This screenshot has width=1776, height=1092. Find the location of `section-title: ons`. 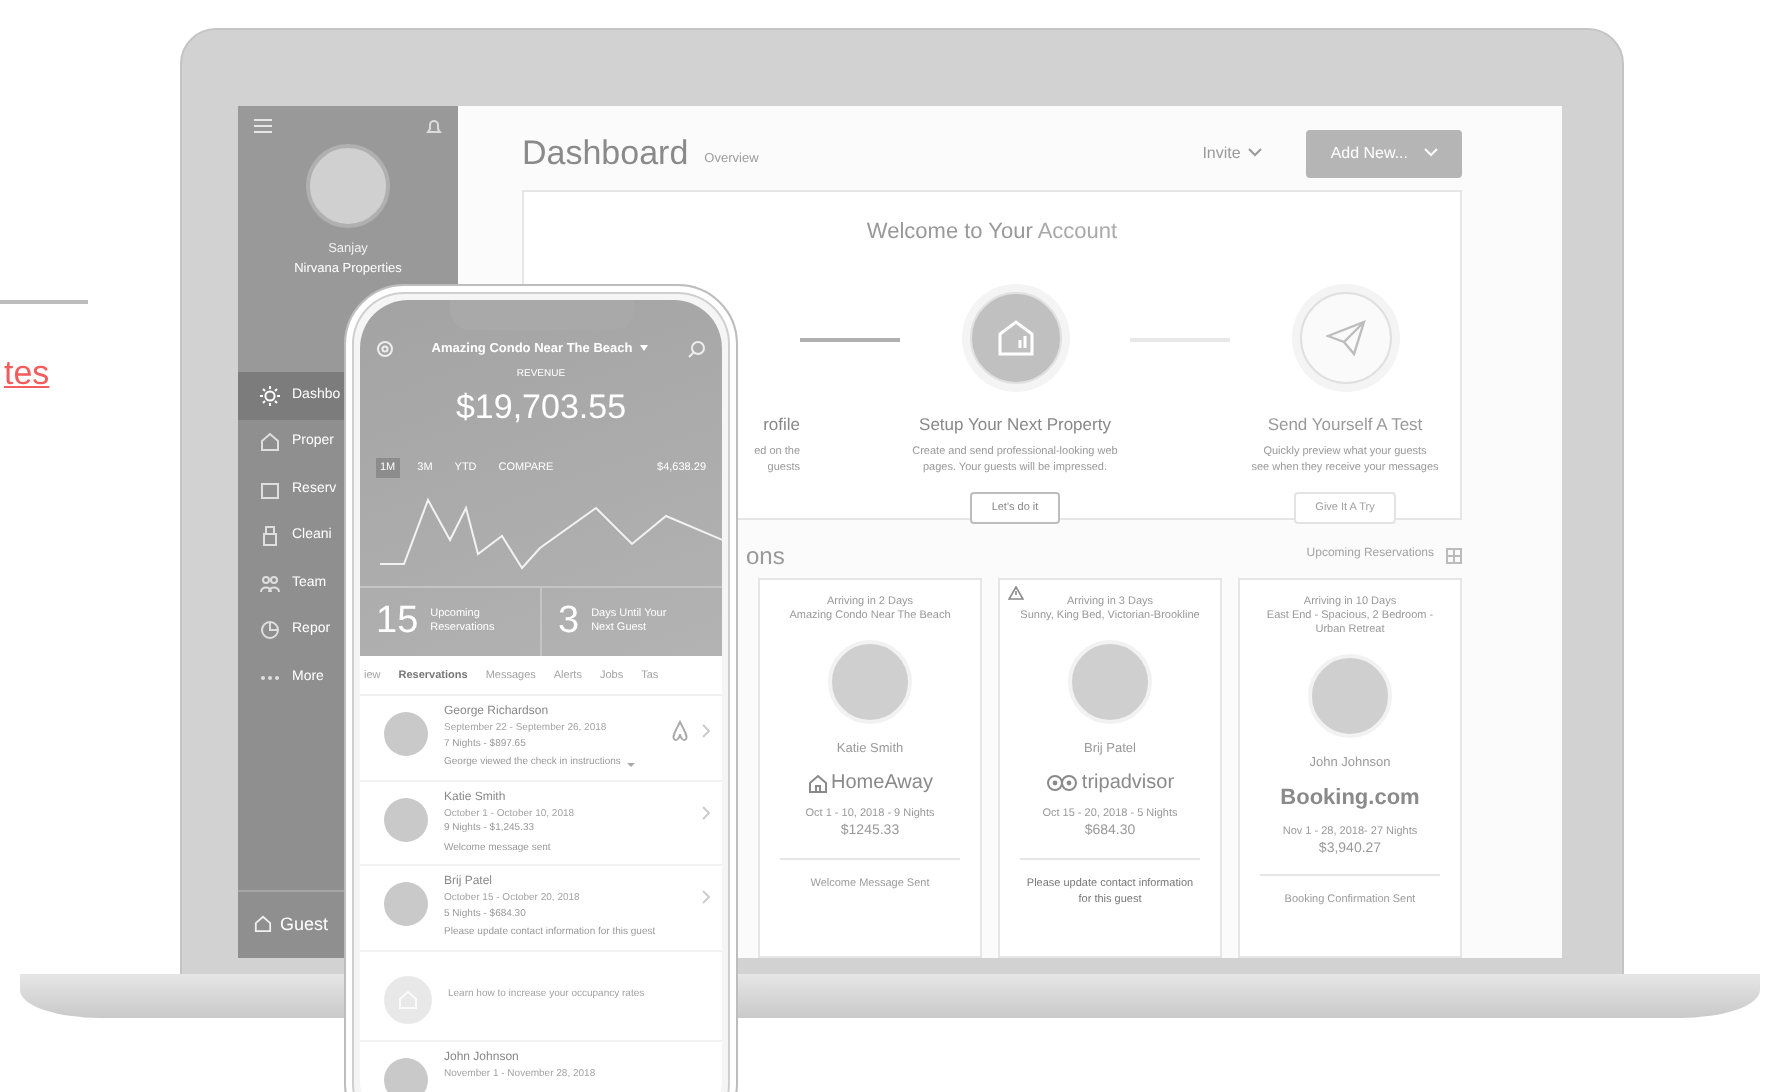

section-title: ons is located at coordinates (765, 556).